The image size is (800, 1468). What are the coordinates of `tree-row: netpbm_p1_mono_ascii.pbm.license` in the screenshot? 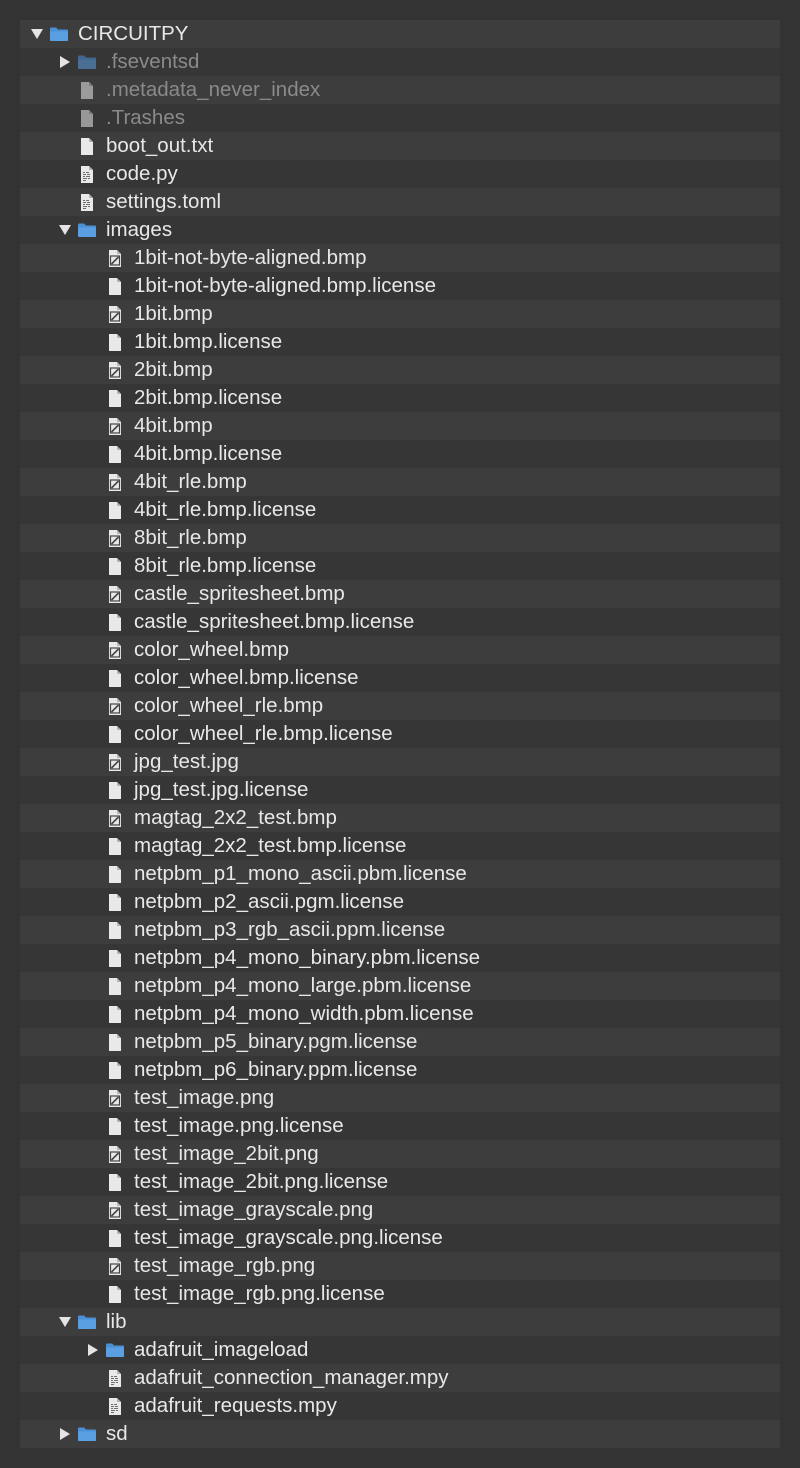 It's located at (400, 874).